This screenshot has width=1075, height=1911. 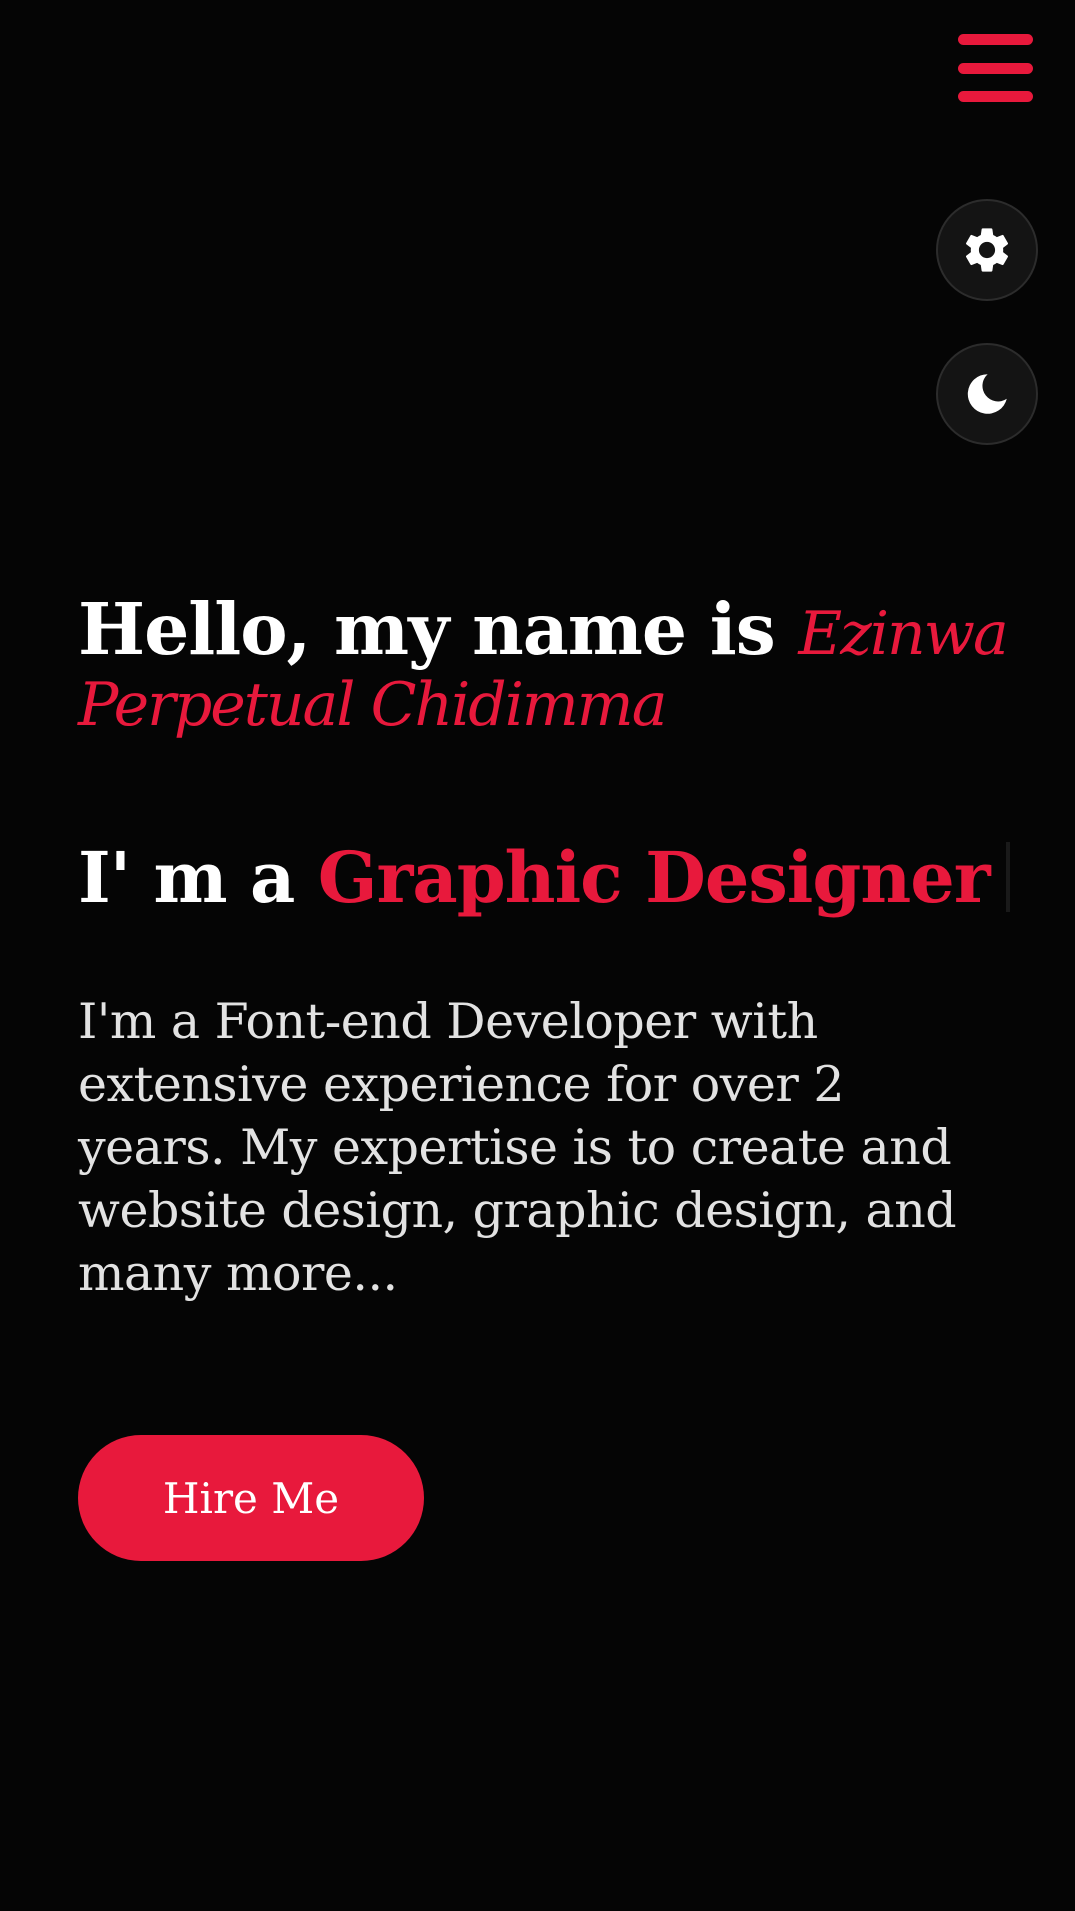 I want to click on typing-cursor, so click(x=1007, y=877).